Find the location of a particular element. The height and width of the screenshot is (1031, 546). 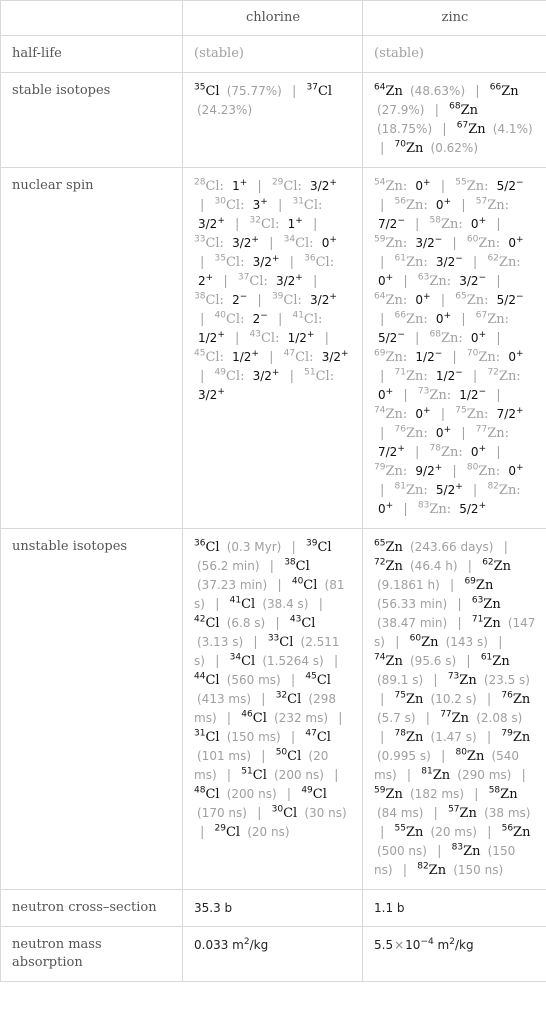

mass-number: 74 is located at coordinates (380, 657).